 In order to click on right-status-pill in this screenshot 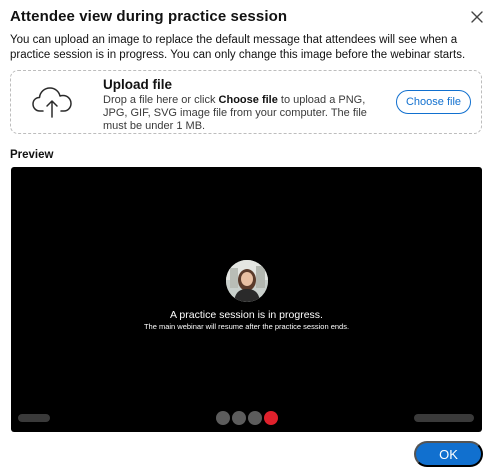, I will do `click(444, 418)`.